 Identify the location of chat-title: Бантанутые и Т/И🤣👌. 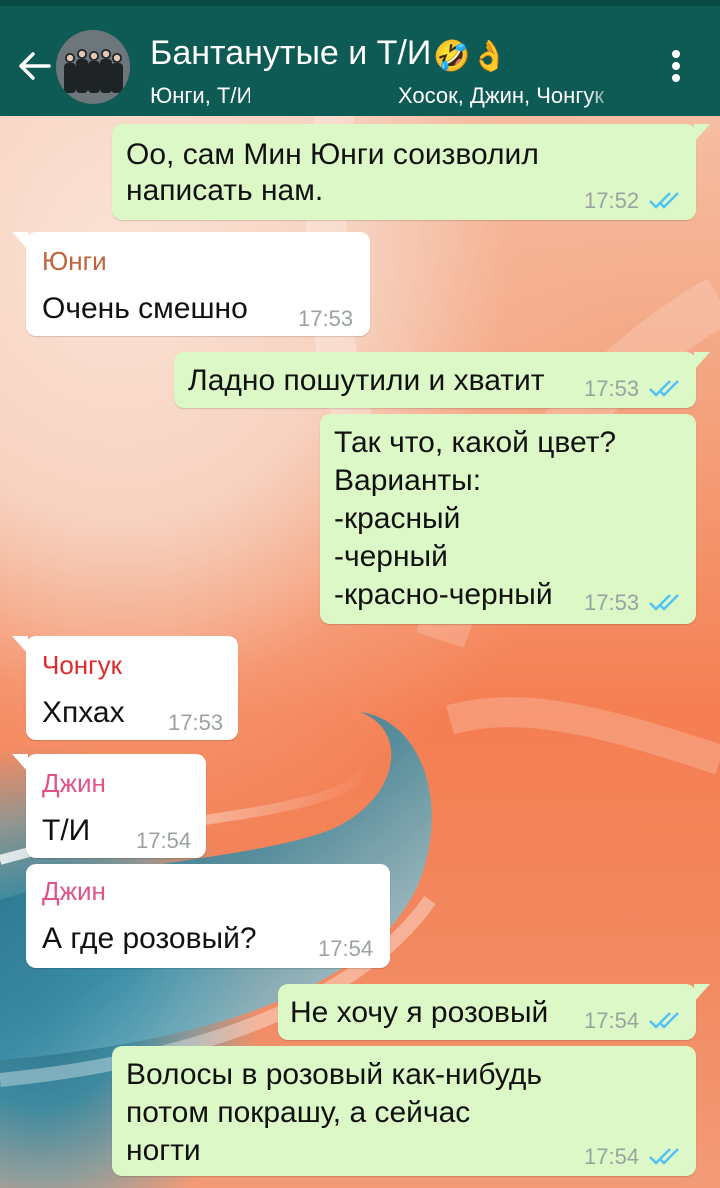
(329, 54).